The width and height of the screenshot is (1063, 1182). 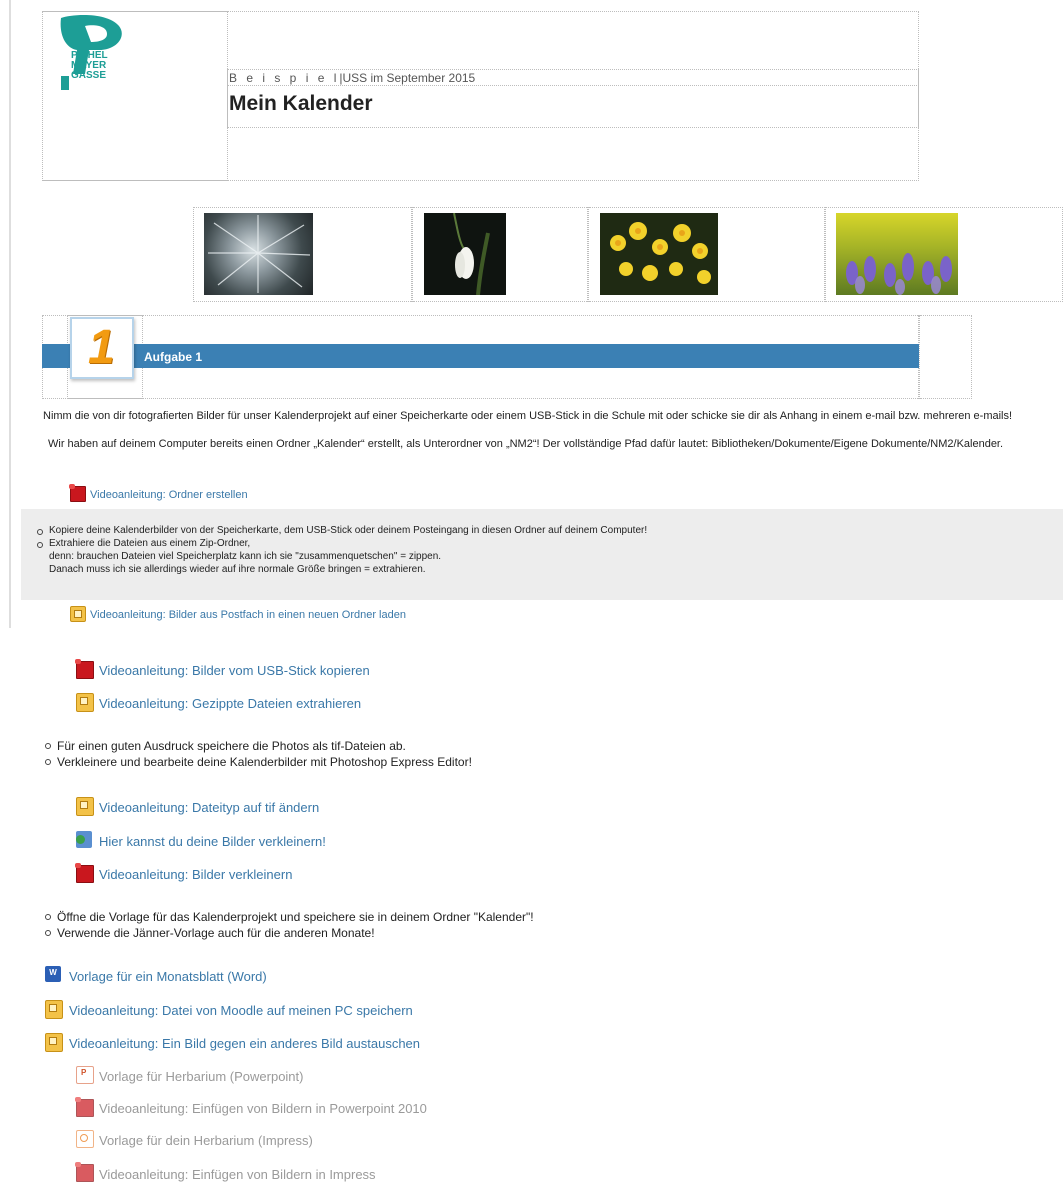 What do you see at coordinates (84, 839) in the screenshot?
I see `web-link-icon` at bounding box center [84, 839].